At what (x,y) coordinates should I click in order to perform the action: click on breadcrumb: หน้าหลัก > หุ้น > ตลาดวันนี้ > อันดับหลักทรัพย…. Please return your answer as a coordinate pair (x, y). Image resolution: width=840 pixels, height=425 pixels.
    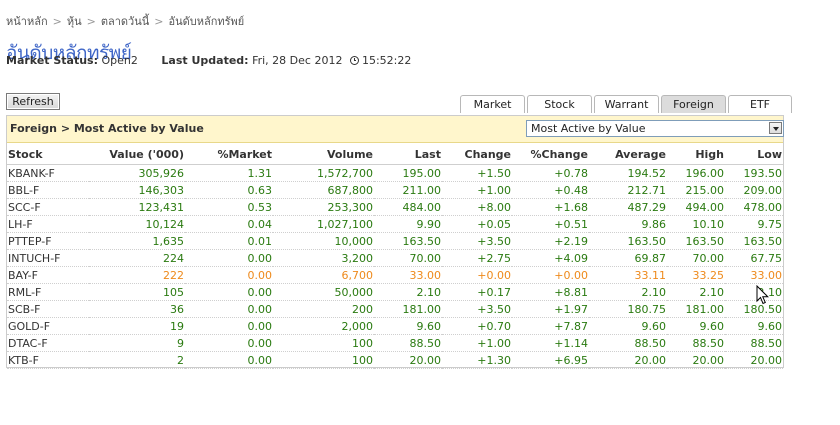
    Looking at the image, I should click on (125, 21).